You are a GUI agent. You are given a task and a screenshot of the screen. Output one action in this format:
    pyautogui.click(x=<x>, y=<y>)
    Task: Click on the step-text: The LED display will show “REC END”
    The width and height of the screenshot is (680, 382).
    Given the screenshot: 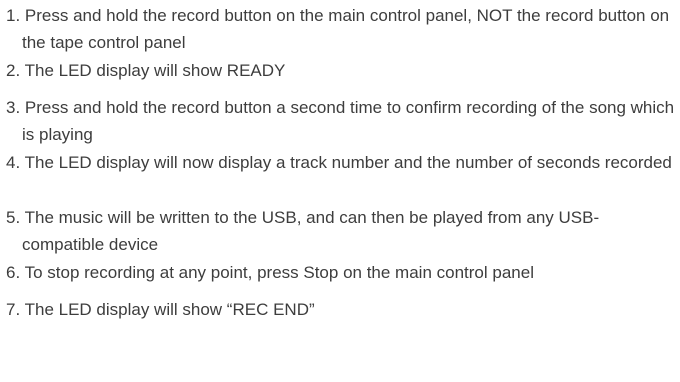 What is the action you would take?
    pyautogui.click(x=169, y=309)
    